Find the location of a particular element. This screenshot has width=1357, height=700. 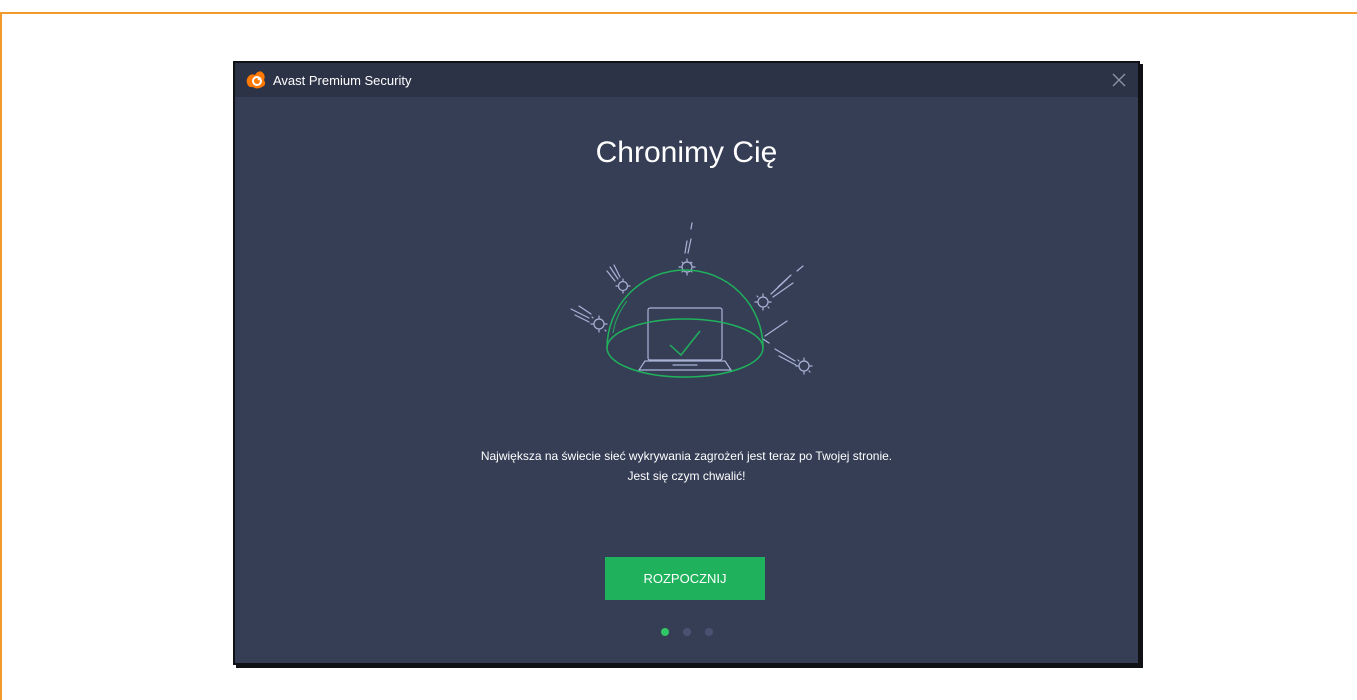

start-button: ROZPOCZNIJ is located at coordinates (685, 578).